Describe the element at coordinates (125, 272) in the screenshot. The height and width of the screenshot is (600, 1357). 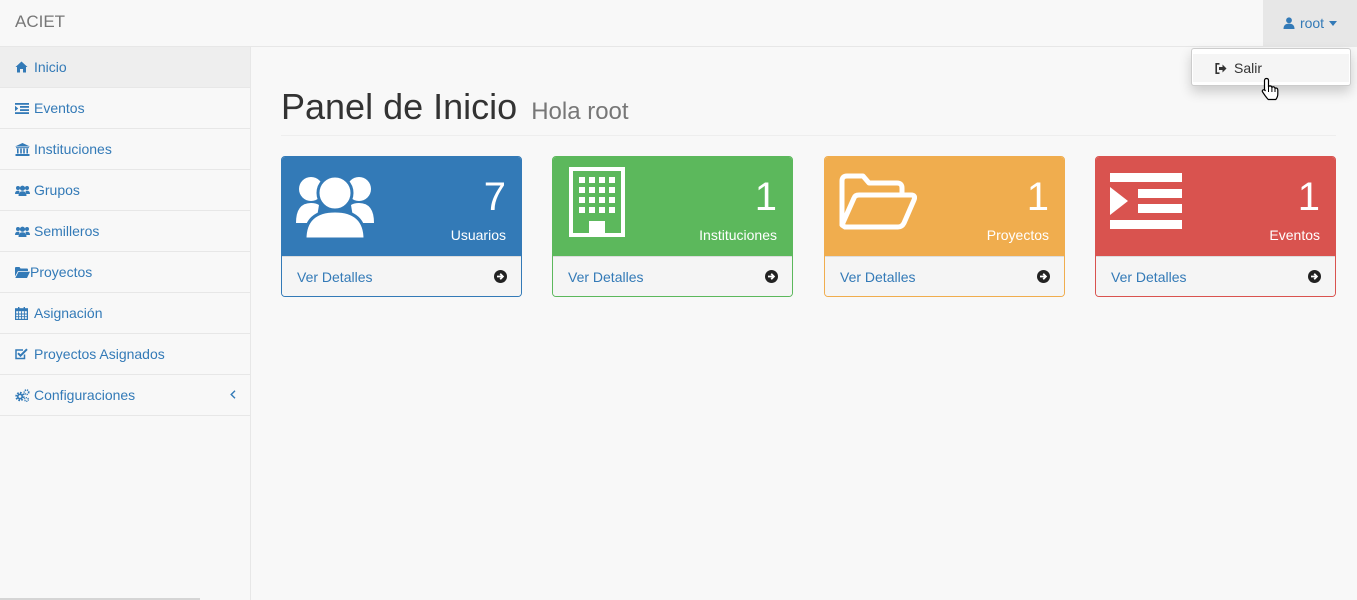
I see `sidebar-item-proyectos: Proyectos` at that location.